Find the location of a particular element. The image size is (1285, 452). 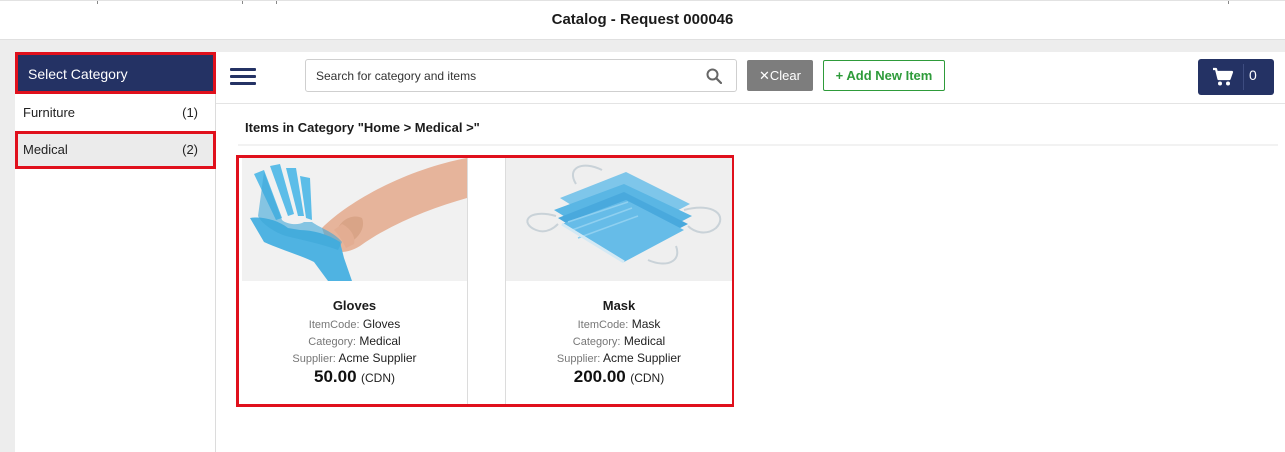

page-title: Catalog - Request 000046 is located at coordinates (642, 19).